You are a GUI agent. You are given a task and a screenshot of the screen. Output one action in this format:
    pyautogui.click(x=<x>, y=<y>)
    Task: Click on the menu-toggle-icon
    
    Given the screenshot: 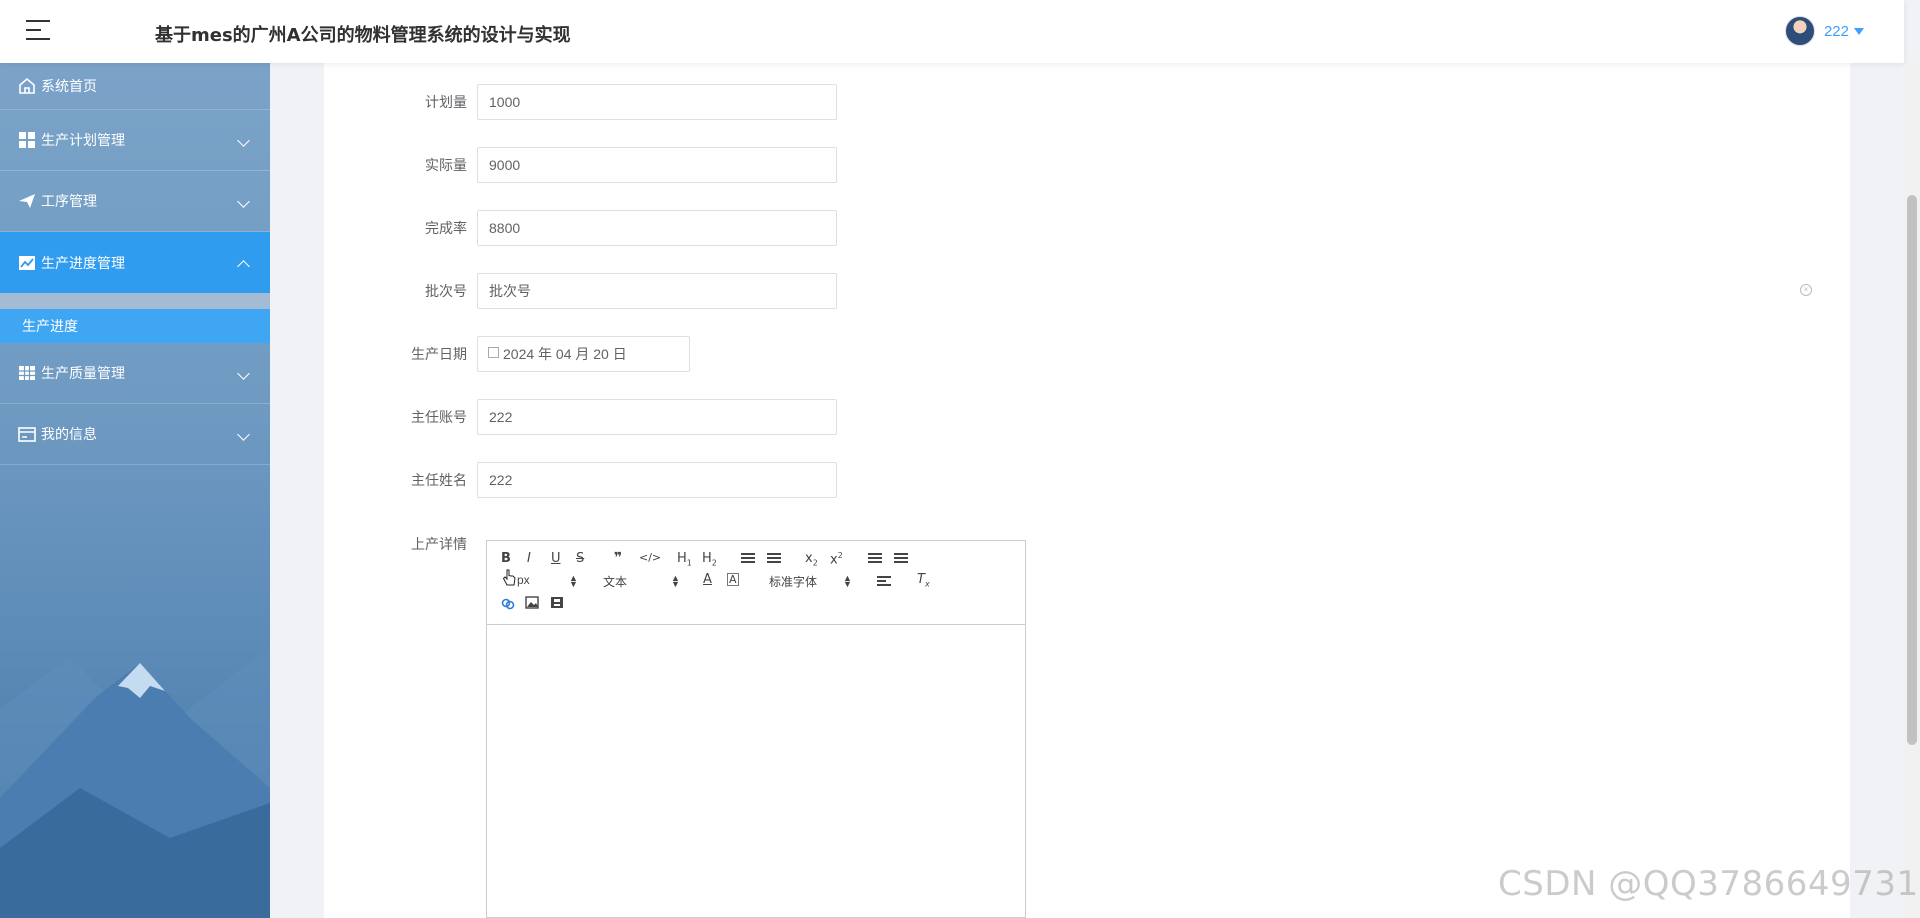 What is the action you would take?
    pyautogui.click(x=38, y=31)
    